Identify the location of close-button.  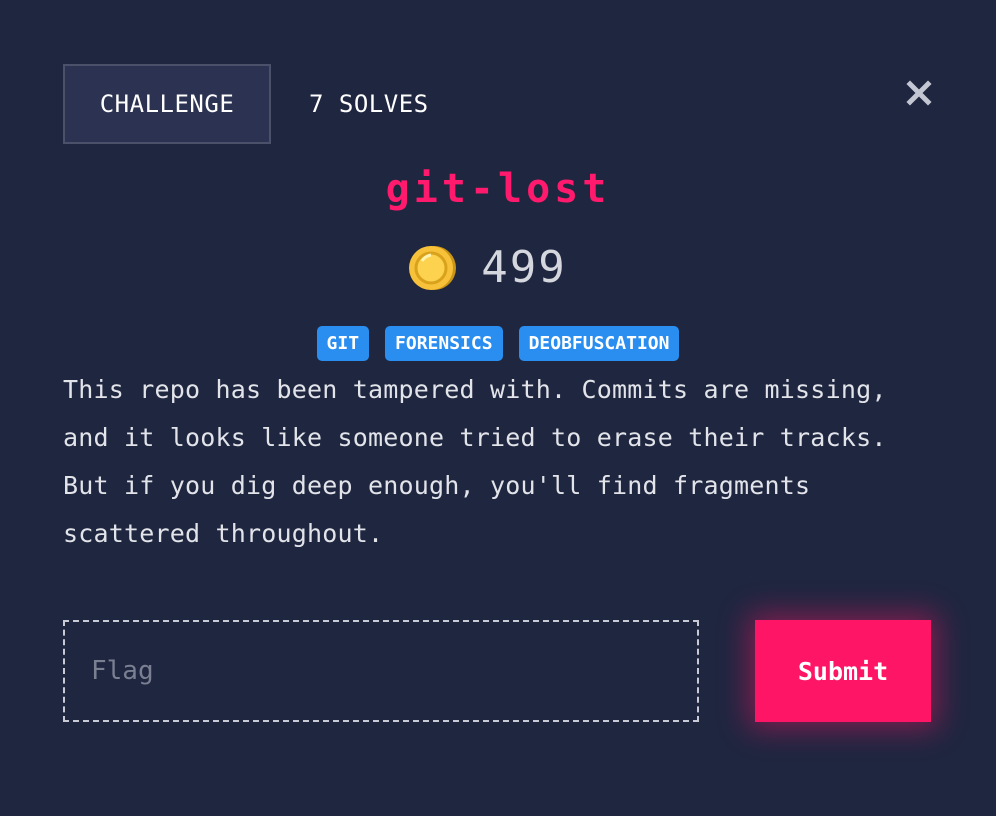
(919, 93).